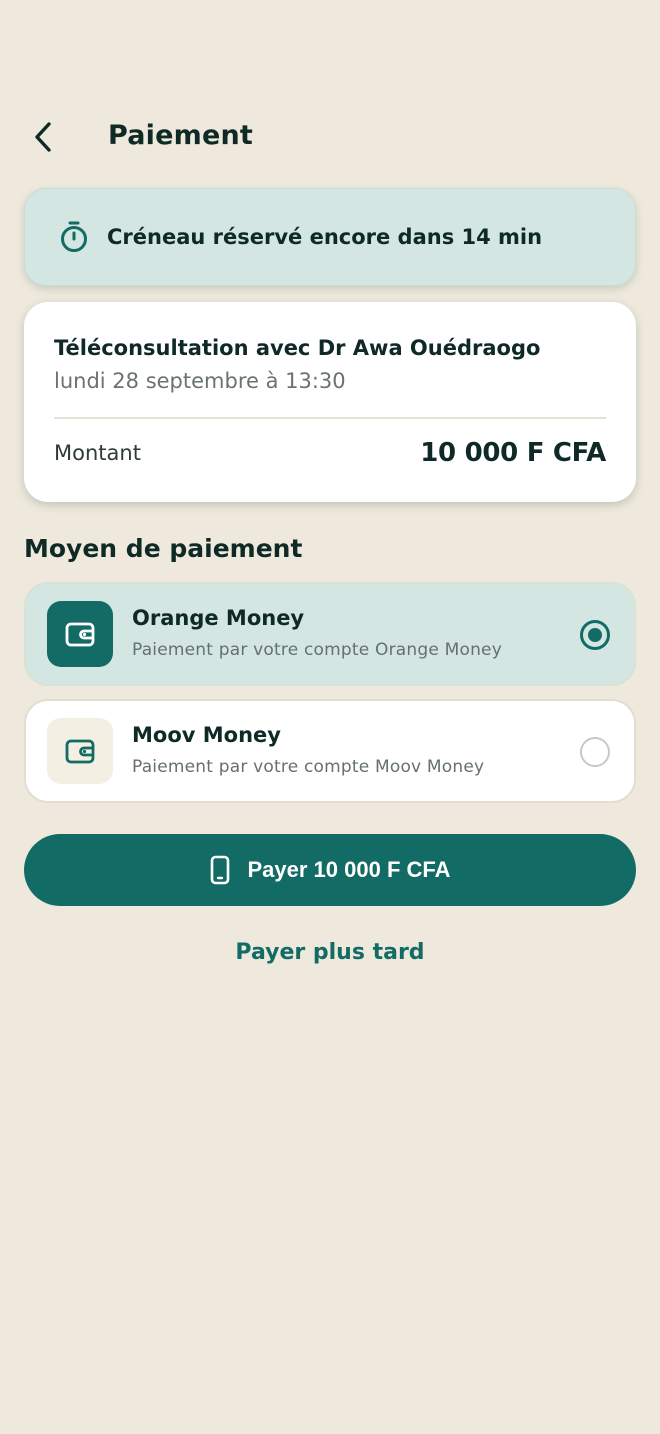 The height and width of the screenshot is (1434, 660). What do you see at coordinates (297, 348) in the screenshot?
I see `appointment-title: Téléconsultation avec Dr Awa Ouédraogo` at bounding box center [297, 348].